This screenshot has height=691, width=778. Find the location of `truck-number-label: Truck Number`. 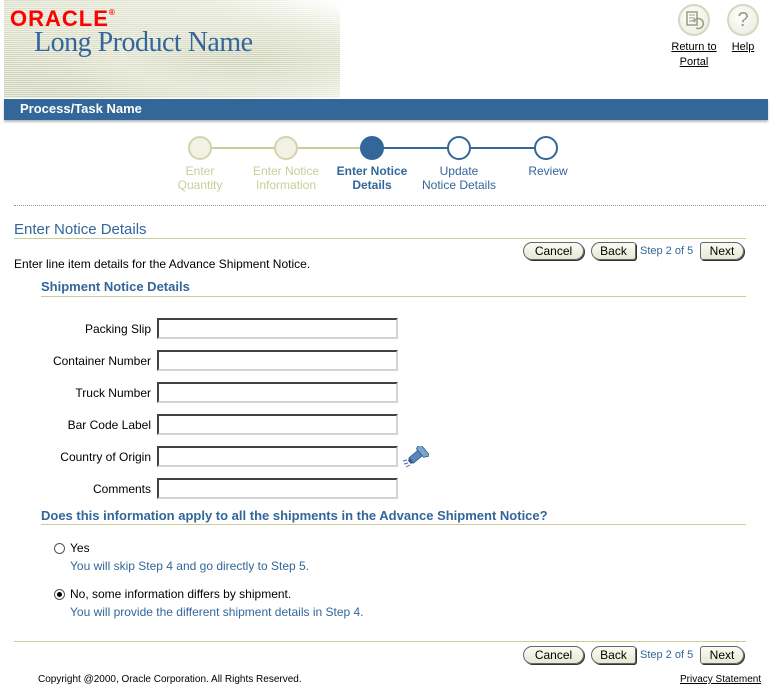

truck-number-label: Truck Number is located at coordinates (113, 393).